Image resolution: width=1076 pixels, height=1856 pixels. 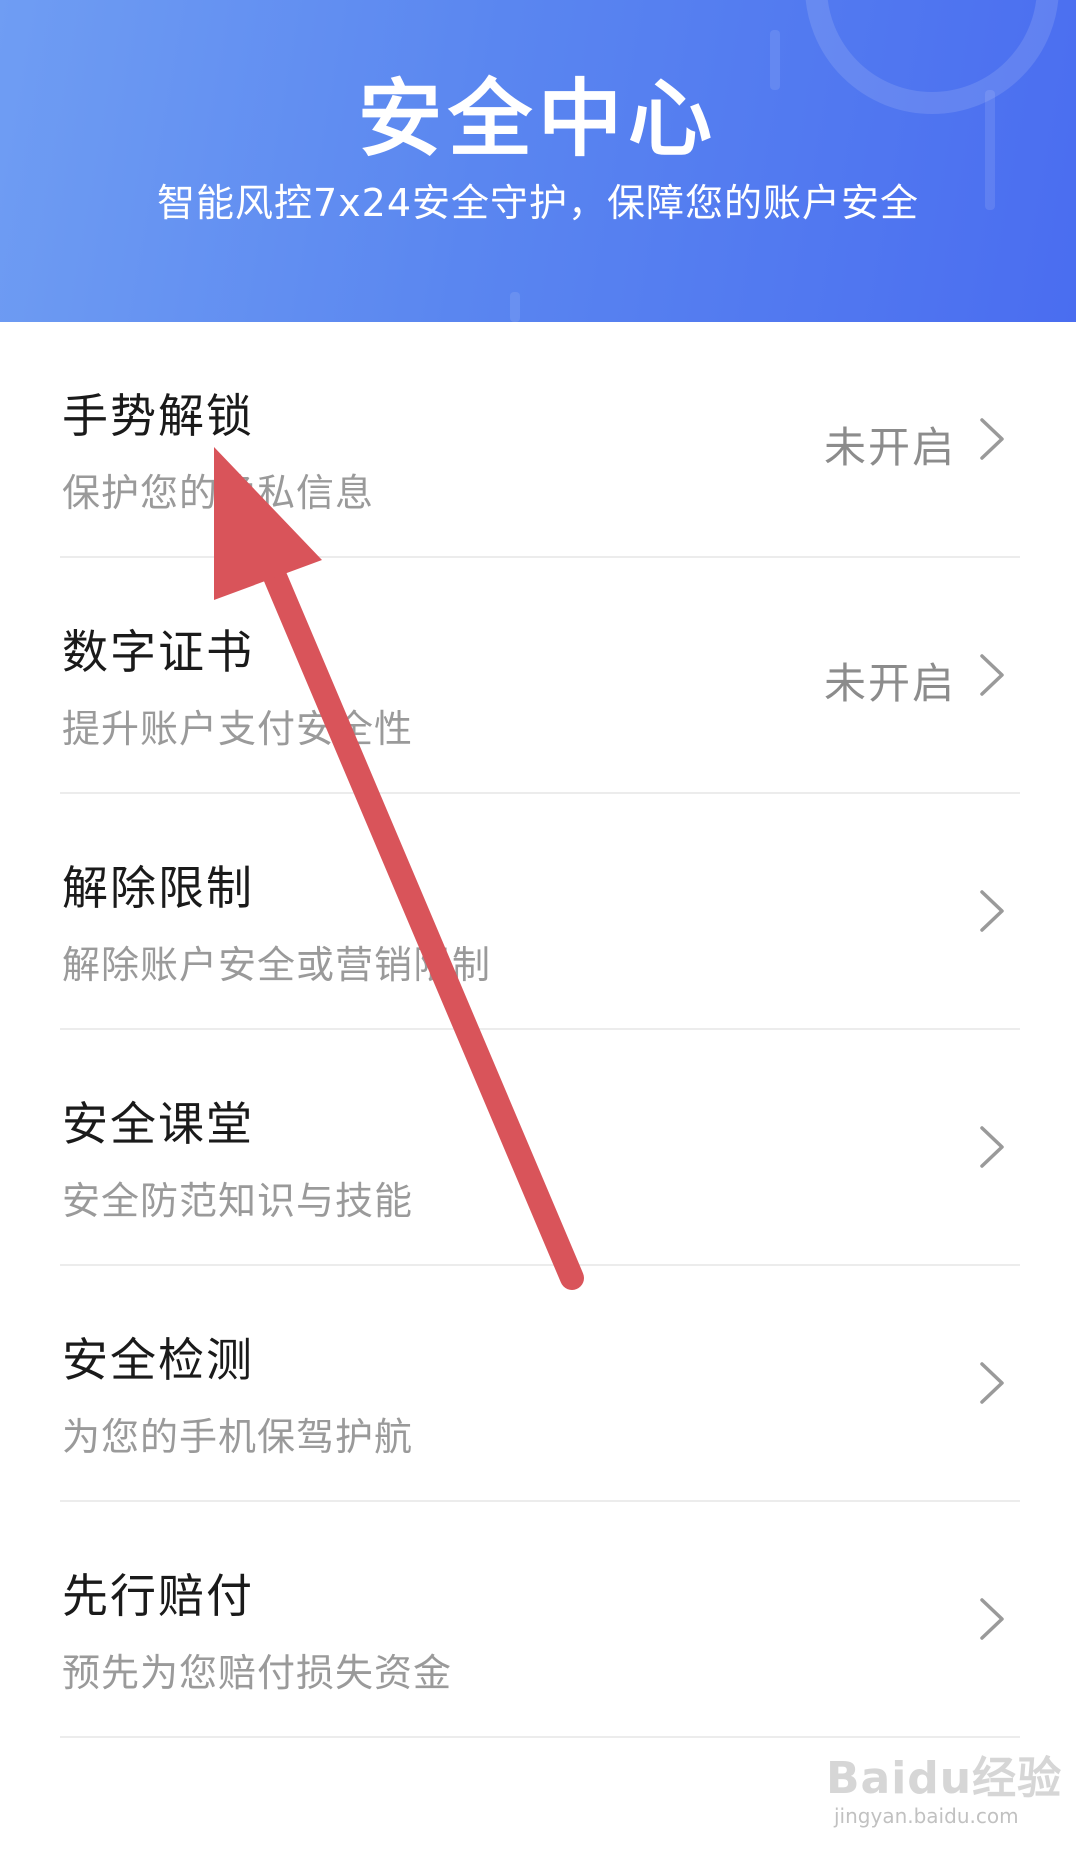 What do you see at coordinates (926, 1816) in the screenshot?
I see `watermark-url: jingyan.baidu.com` at bounding box center [926, 1816].